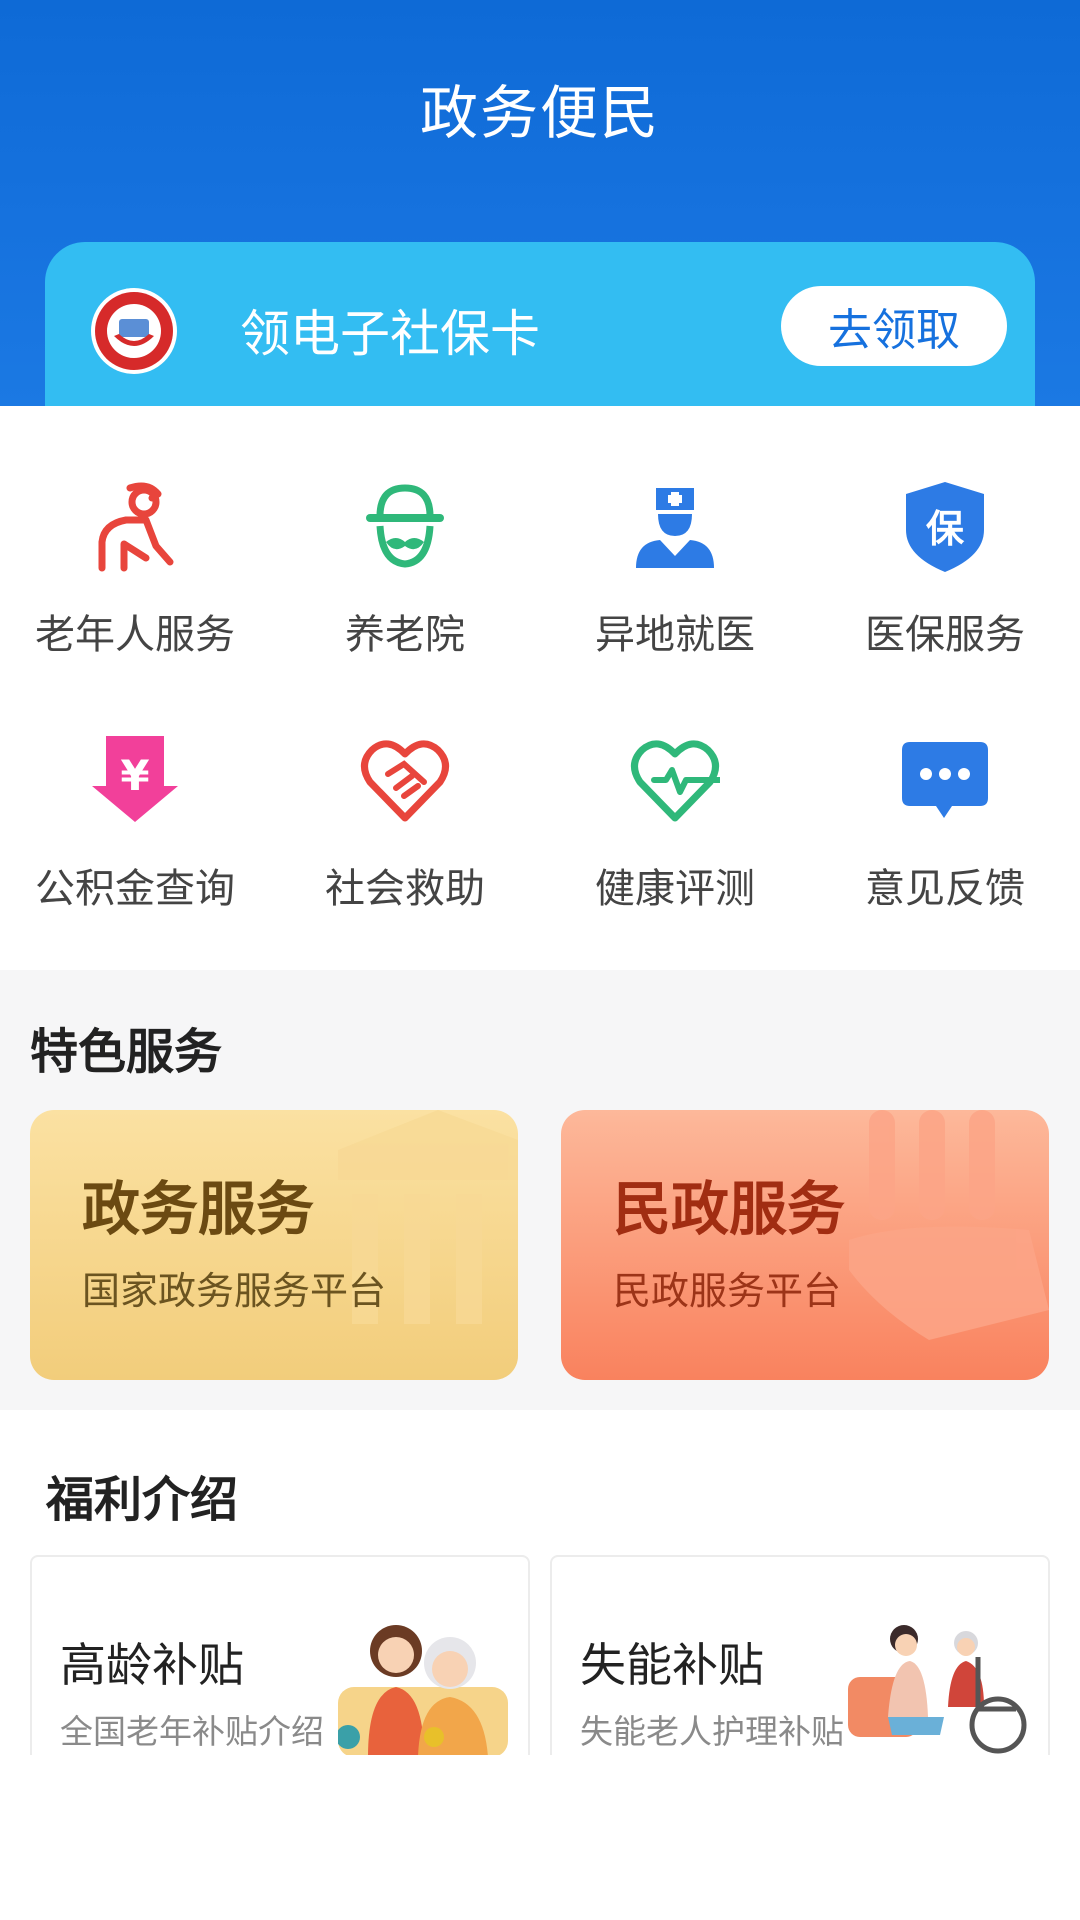  Describe the element at coordinates (675, 889) in the screenshot. I see `service-label: 健康评测` at that location.